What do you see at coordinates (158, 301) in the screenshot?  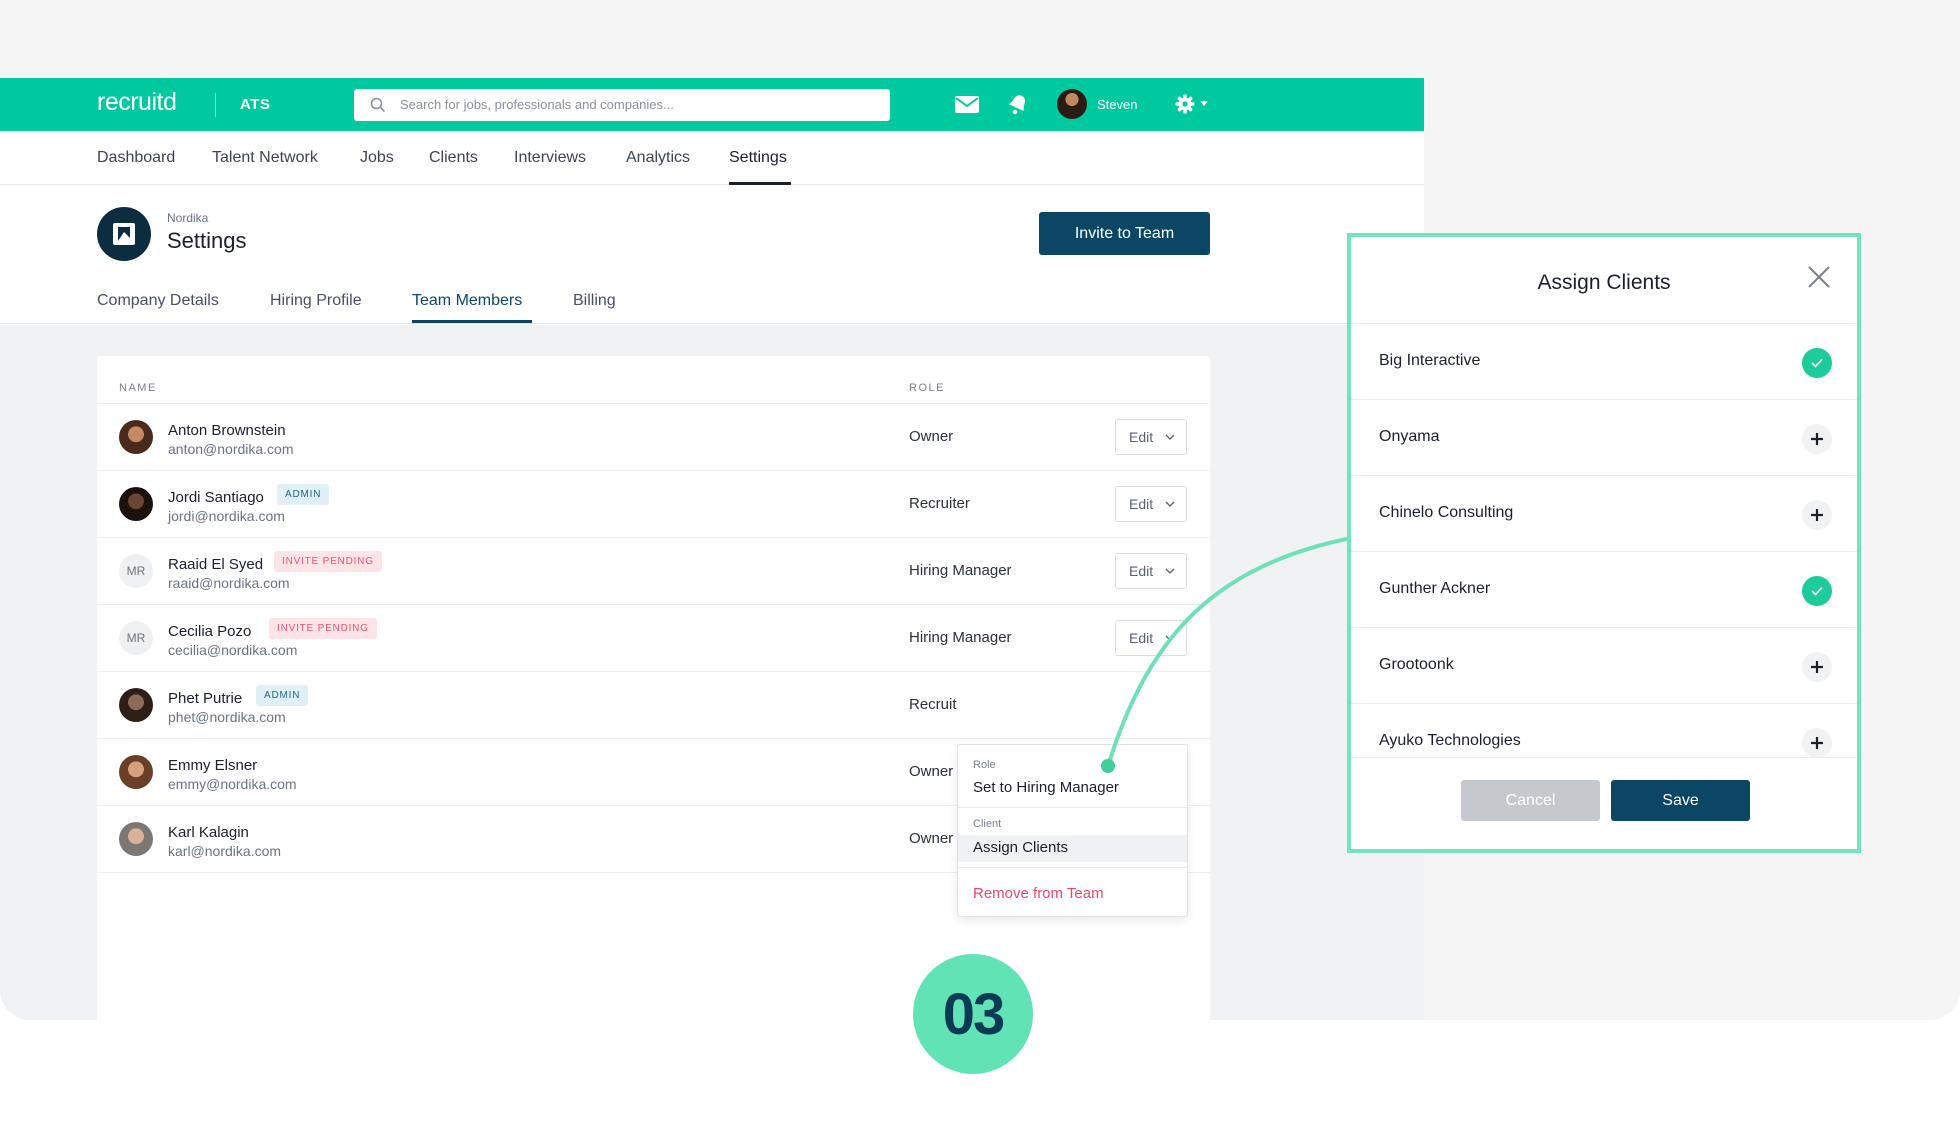 I see `tab-company-details: Company Details` at bounding box center [158, 301].